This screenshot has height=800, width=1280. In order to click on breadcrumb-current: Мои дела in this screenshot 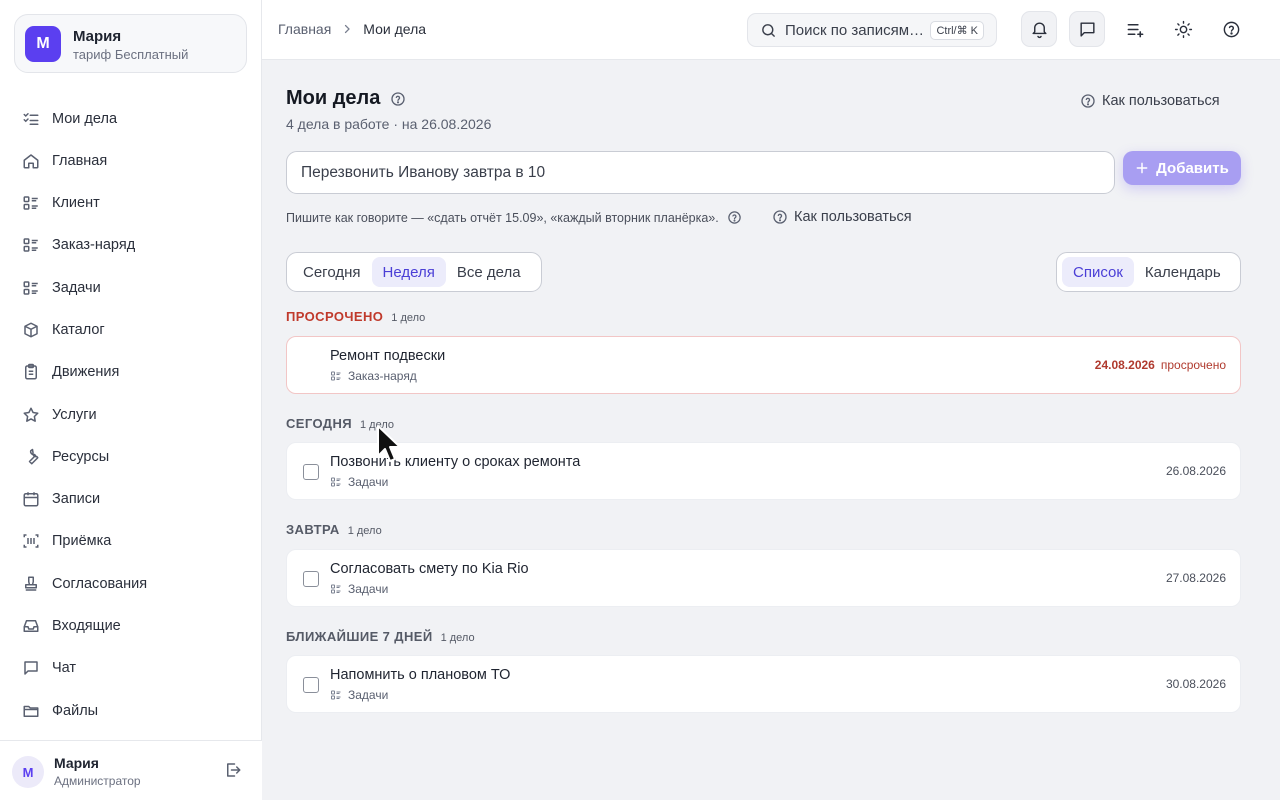, I will do `click(395, 29)`.